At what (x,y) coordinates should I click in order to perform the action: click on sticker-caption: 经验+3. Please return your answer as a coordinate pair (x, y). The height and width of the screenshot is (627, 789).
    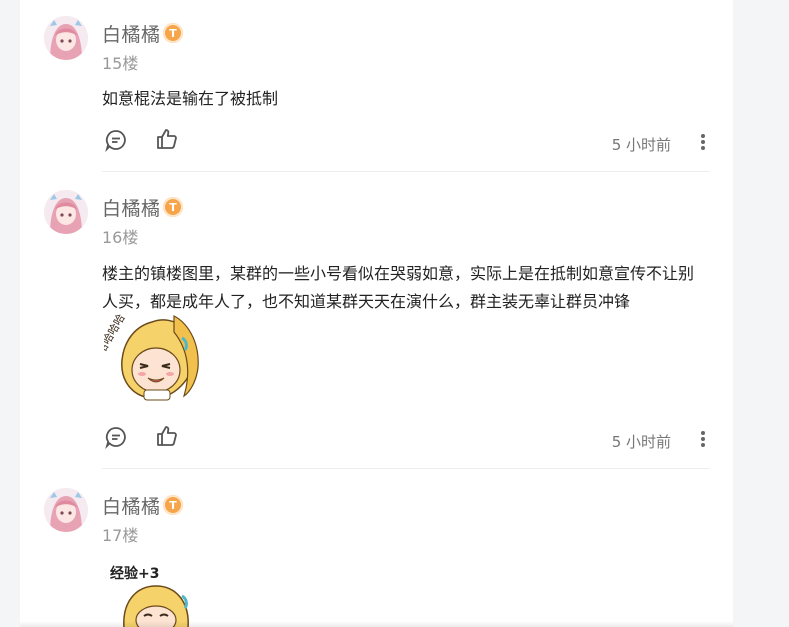
    Looking at the image, I should click on (134, 573).